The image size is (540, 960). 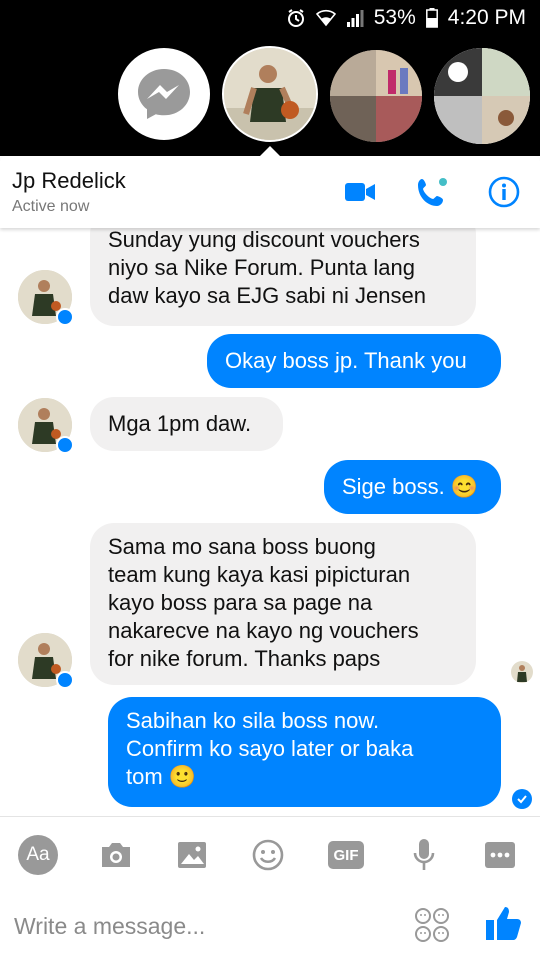 I want to click on signal-icon, so click(x=355, y=18).